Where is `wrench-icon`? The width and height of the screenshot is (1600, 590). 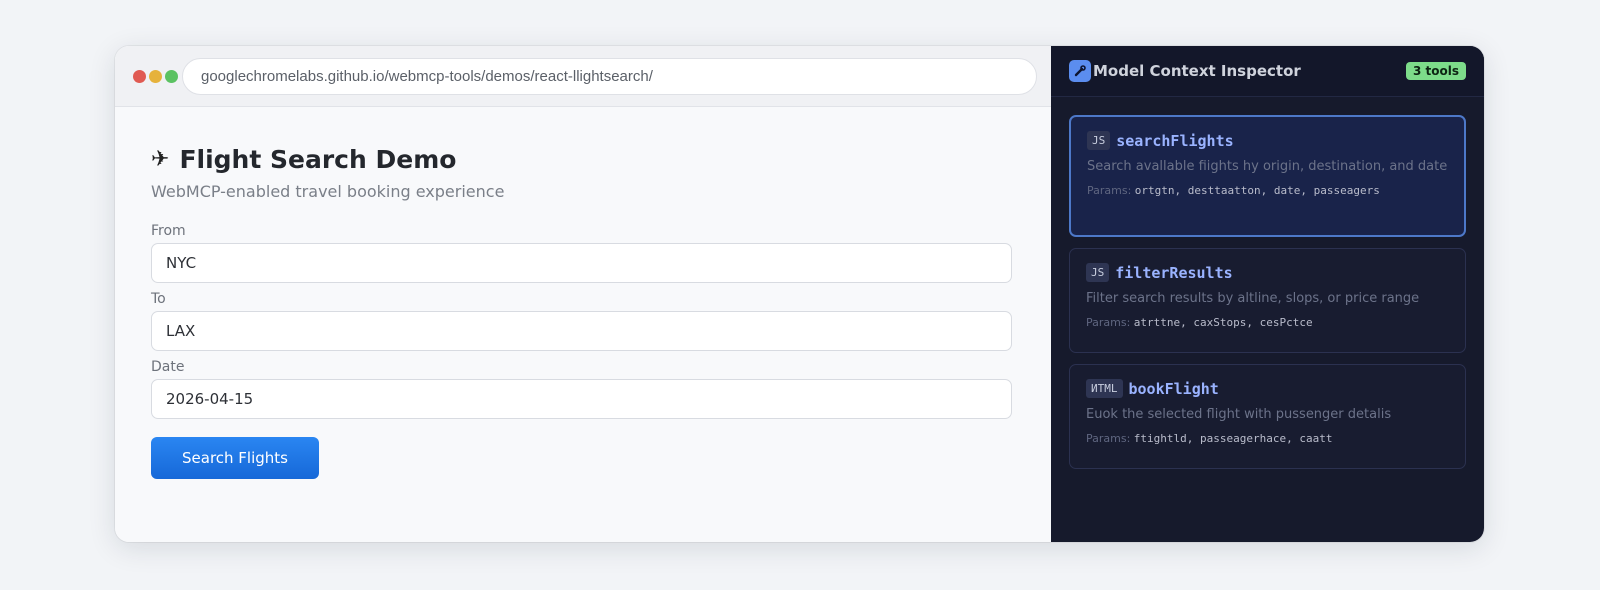 wrench-icon is located at coordinates (1080, 71).